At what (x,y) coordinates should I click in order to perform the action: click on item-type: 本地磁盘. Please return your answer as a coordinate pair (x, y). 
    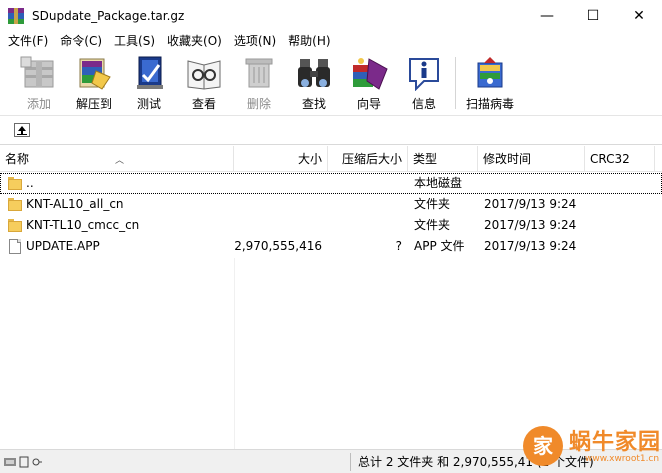
    Looking at the image, I should click on (438, 183).